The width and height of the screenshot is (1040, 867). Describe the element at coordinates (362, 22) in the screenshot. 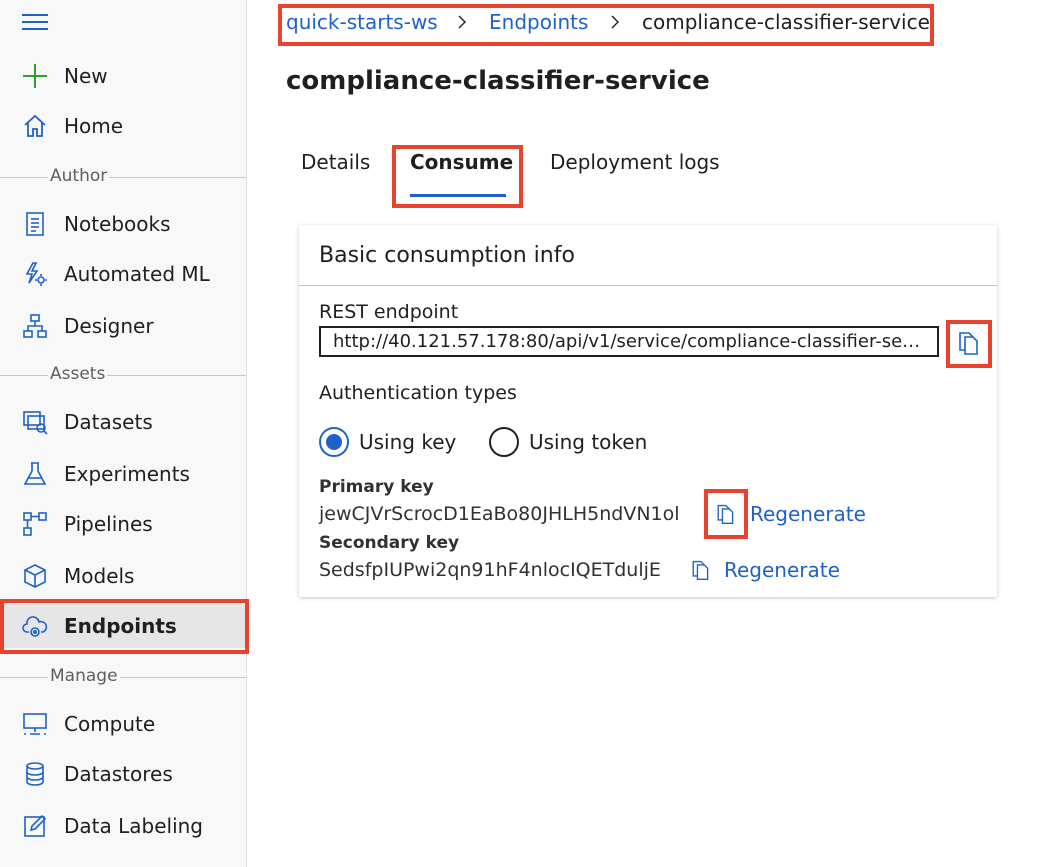

I see `breadcrumb-workspace: quick-starts-ws` at that location.